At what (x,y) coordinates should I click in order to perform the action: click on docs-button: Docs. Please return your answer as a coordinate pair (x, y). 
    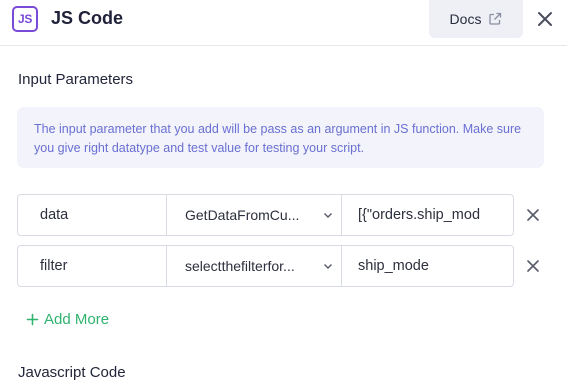
    Looking at the image, I should click on (476, 19).